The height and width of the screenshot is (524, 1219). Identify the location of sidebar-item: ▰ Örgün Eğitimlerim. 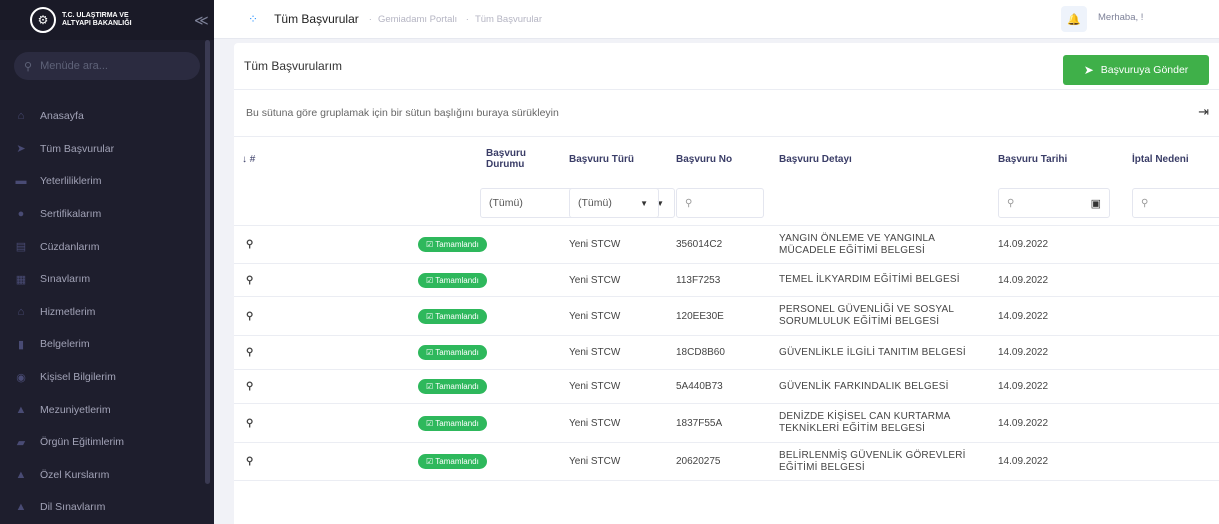
(107, 442).